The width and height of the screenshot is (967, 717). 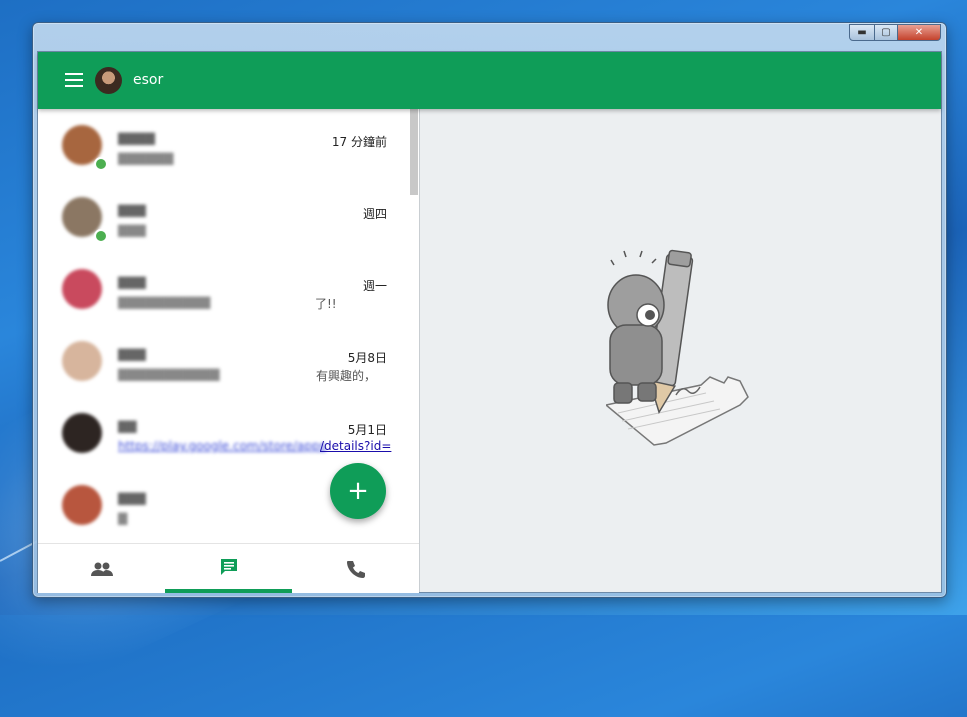 What do you see at coordinates (489, 80) in the screenshot?
I see `app-bar: esor` at bounding box center [489, 80].